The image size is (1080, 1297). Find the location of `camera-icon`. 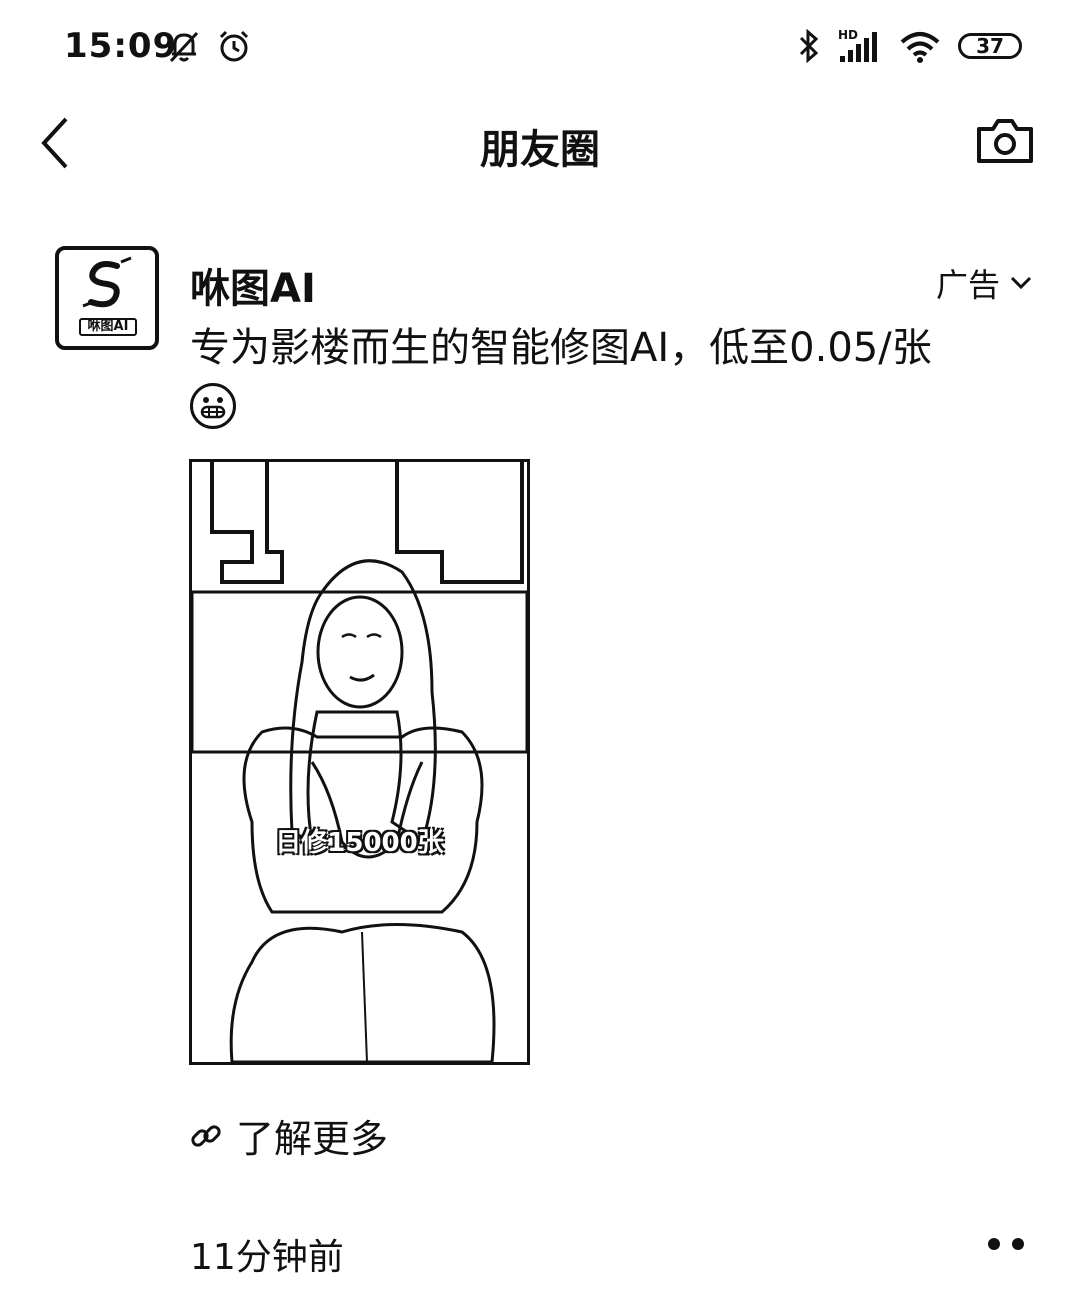

camera-icon is located at coordinates (1005, 141).